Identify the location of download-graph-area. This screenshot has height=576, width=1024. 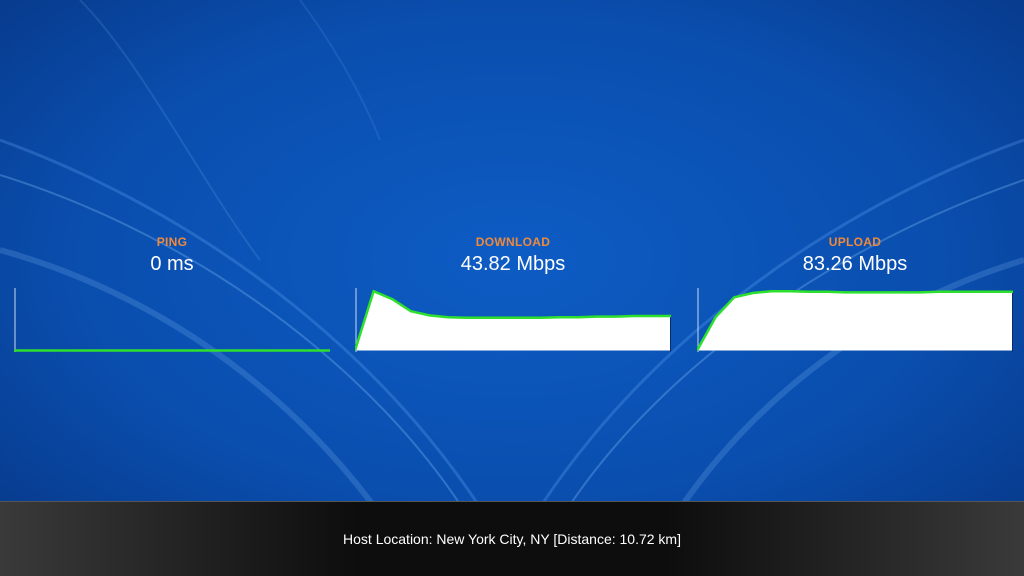
(513, 321).